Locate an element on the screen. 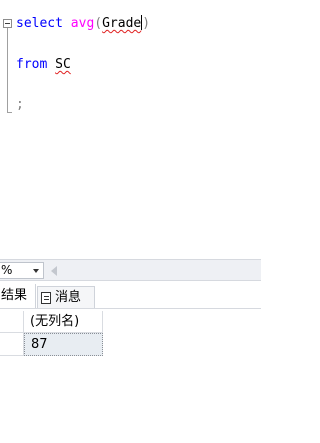  chevron-down-icon is located at coordinates (36, 271).